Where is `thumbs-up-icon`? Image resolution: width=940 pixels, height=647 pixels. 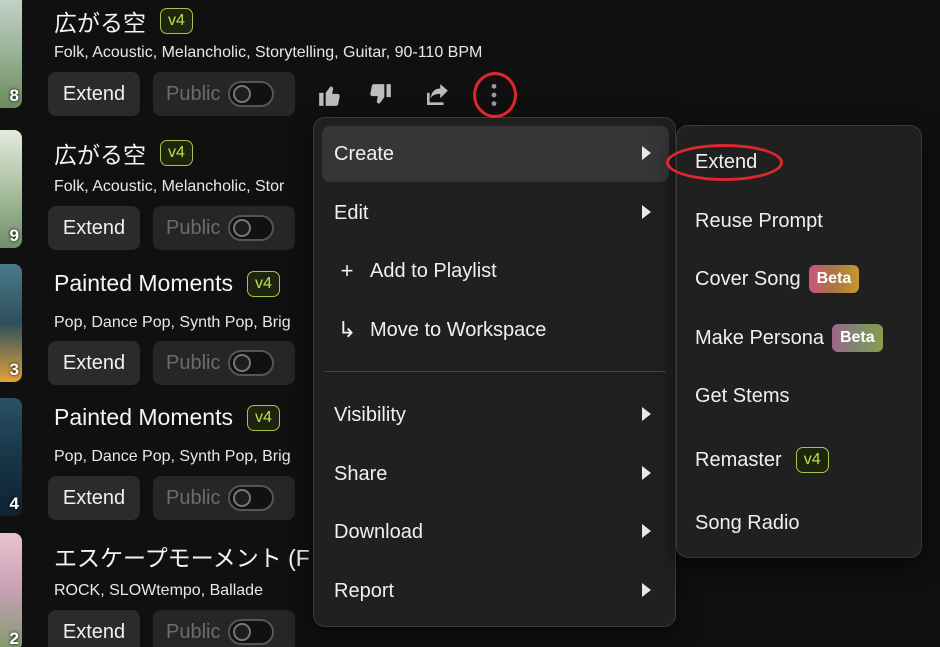
thumbs-up-icon is located at coordinates (330, 95).